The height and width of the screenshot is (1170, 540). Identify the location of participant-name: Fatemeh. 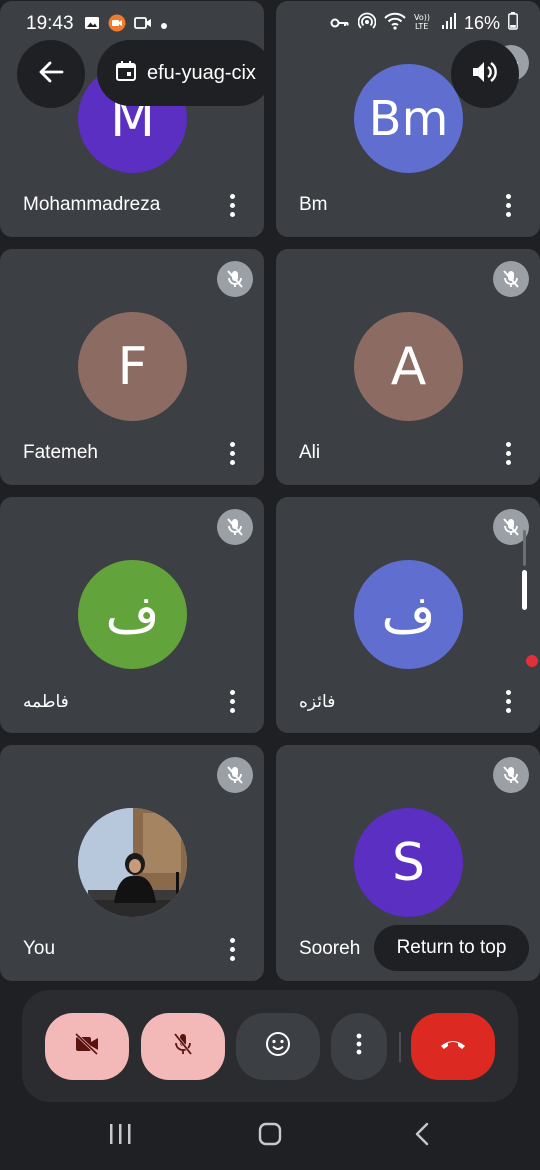
(60, 452).